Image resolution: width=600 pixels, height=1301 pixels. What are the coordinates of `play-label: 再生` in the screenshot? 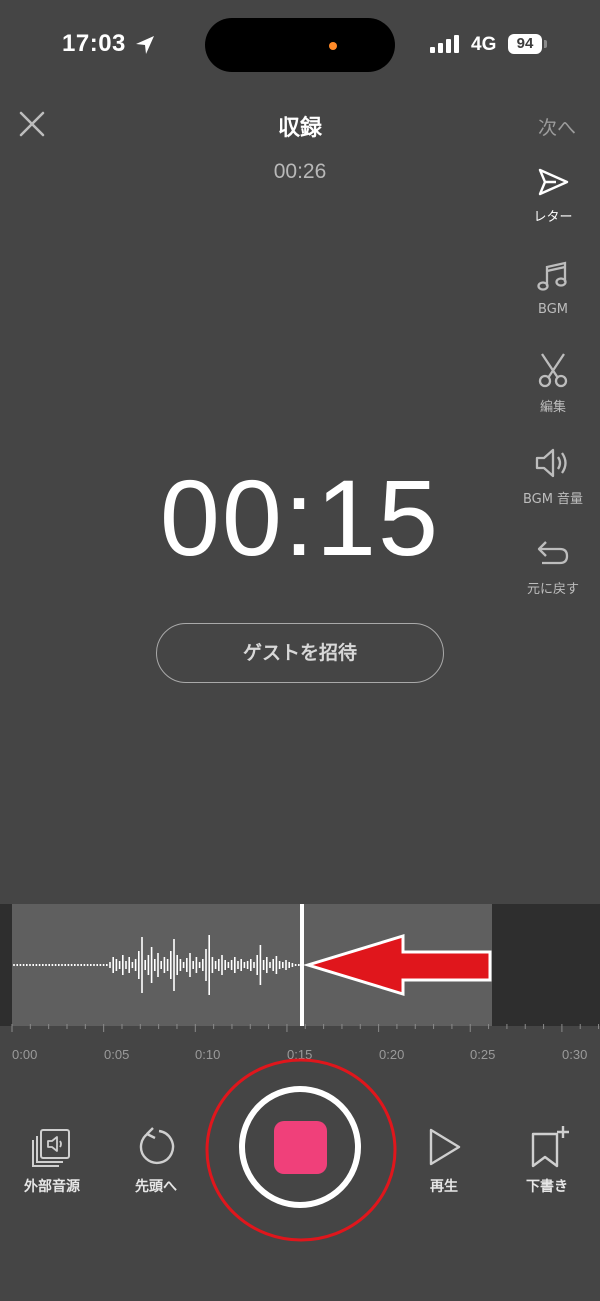 It's located at (444, 1187).